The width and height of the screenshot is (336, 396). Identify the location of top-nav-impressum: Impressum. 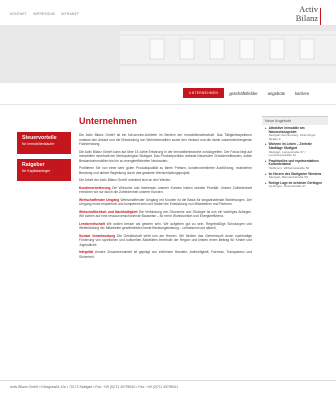
(44, 14).